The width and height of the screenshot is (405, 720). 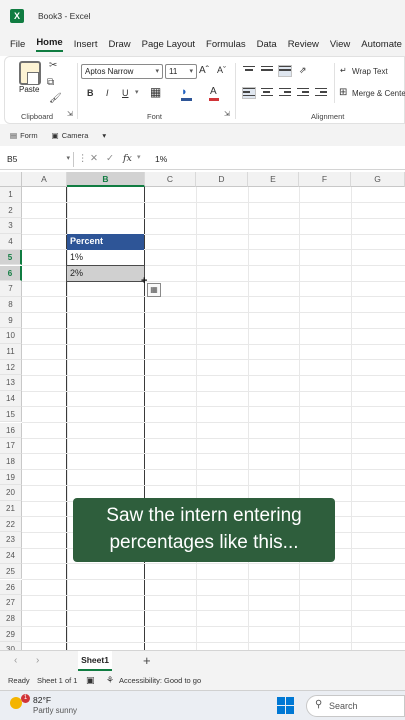 What do you see at coordinates (110, 158) in the screenshot?
I see `enter-icon: ✓` at bounding box center [110, 158].